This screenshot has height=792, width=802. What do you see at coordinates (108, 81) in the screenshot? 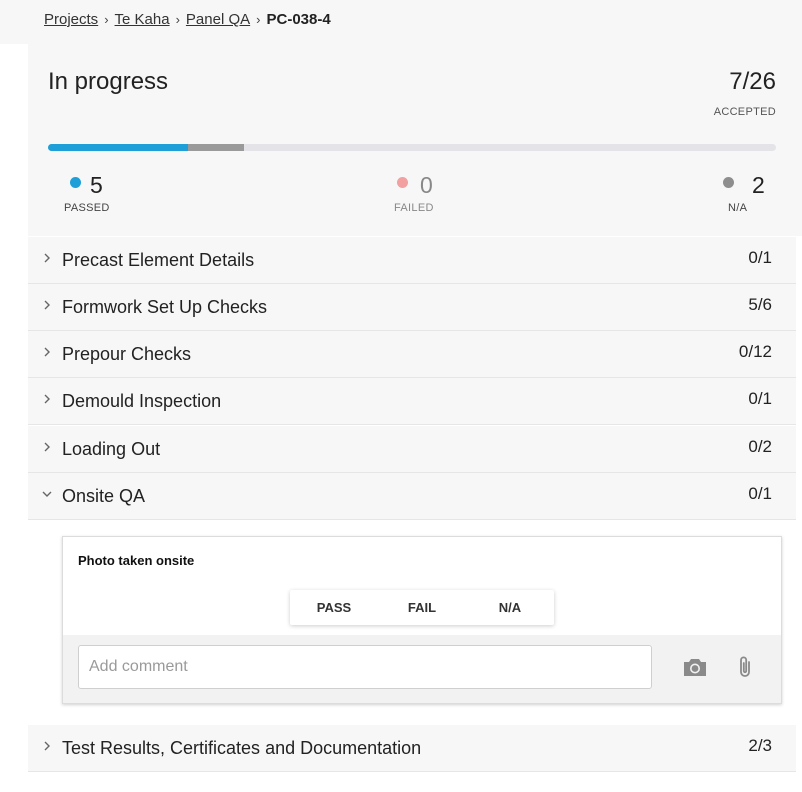
I see `status-title: In progress` at bounding box center [108, 81].